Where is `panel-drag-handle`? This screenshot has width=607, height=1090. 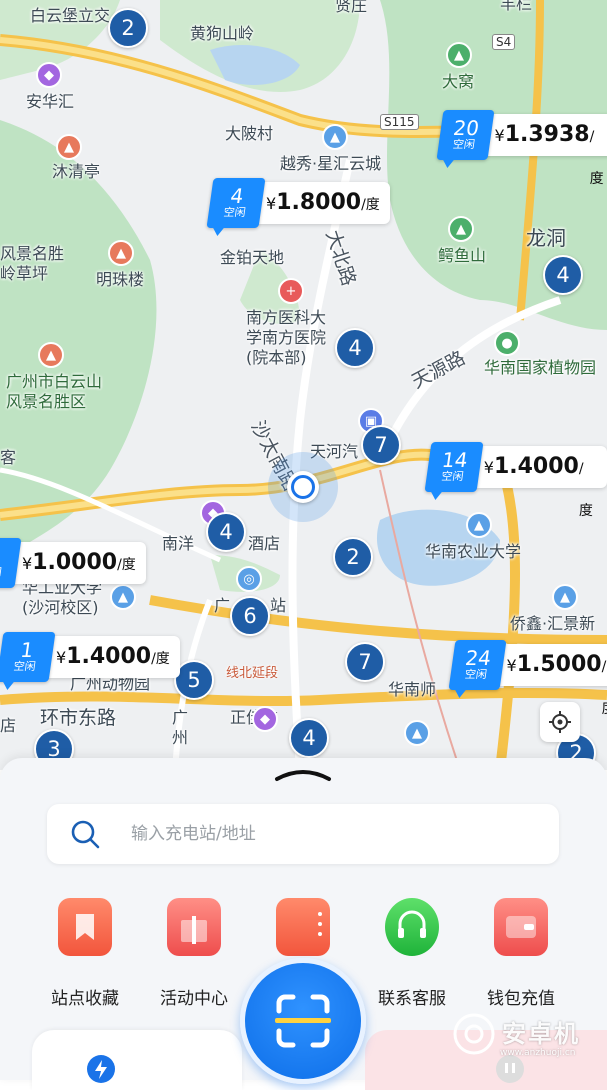 panel-drag-handle is located at coordinates (303, 775).